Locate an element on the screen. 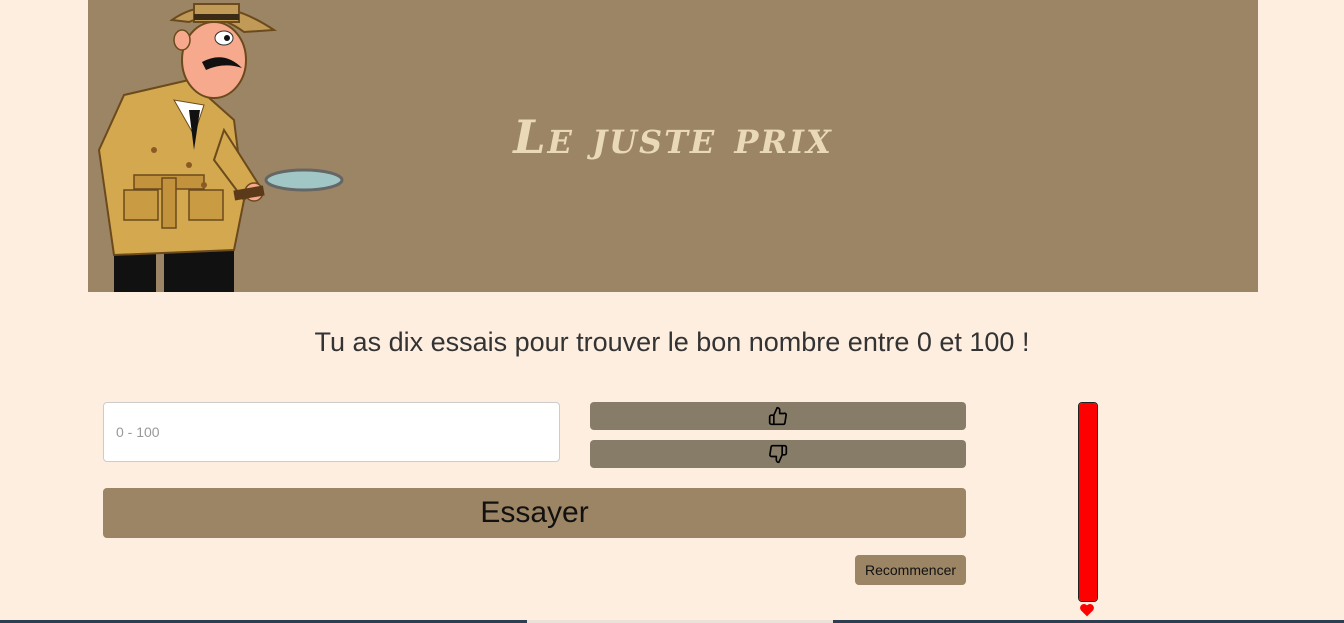  thumbs-down-icon is located at coordinates (778, 454).